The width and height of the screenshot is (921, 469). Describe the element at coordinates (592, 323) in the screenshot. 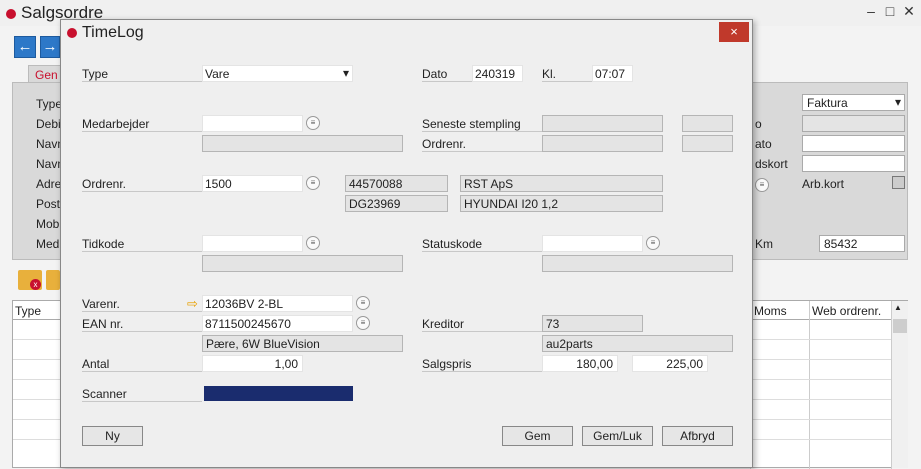

I see `kreditor-nr-field: 73` at that location.